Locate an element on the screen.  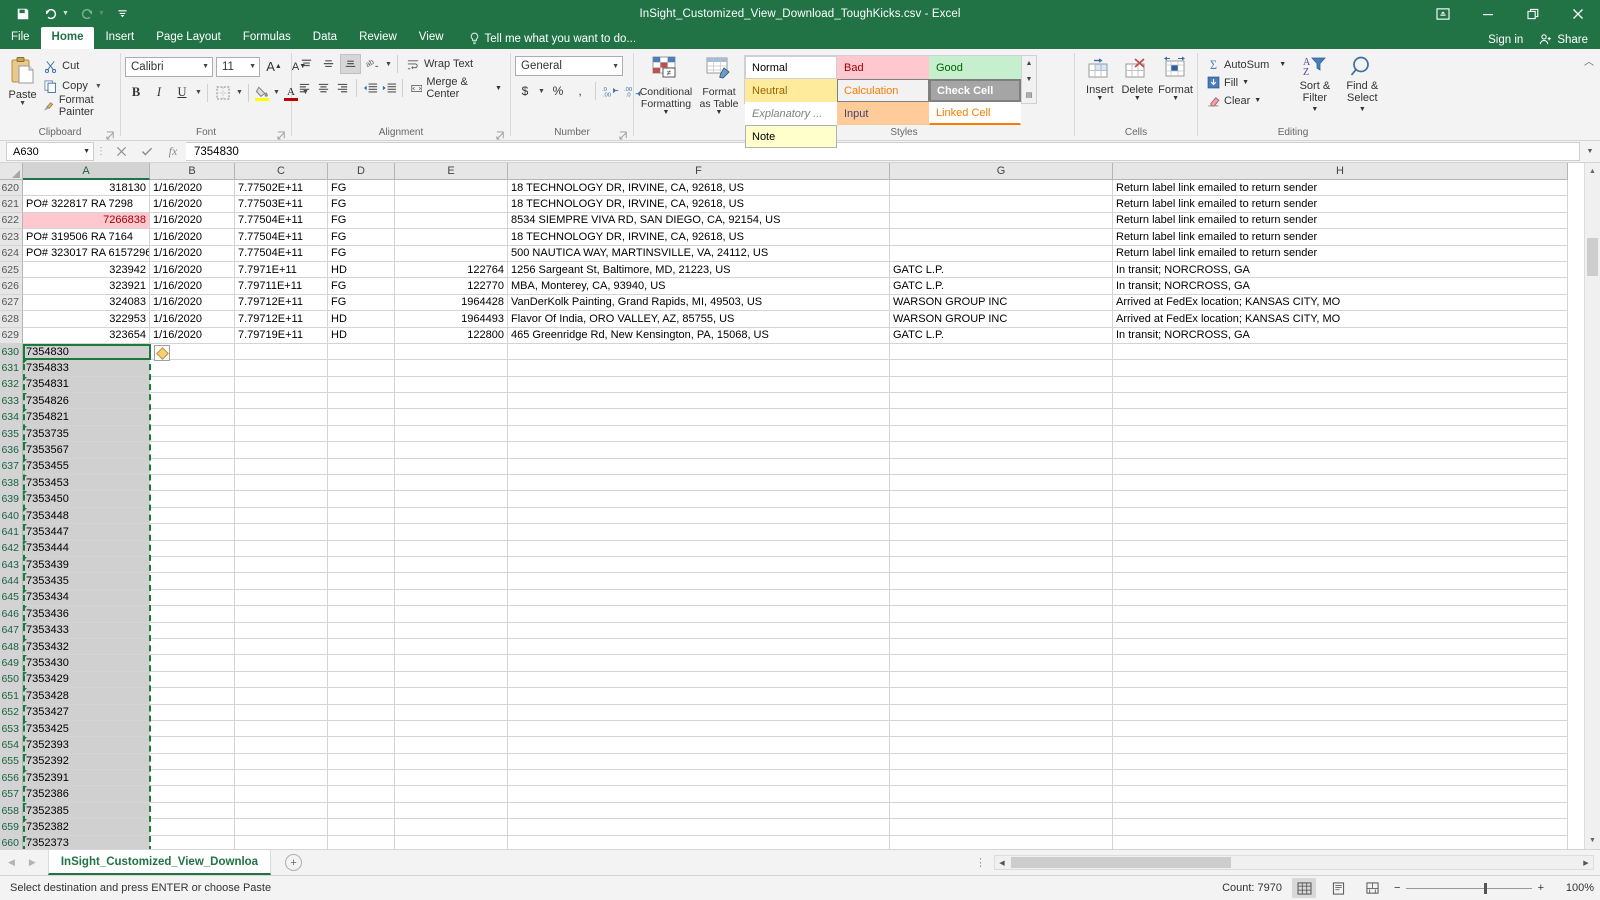
cell-G628: WARSON GROUP INC is located at coordinates (1001, 319).